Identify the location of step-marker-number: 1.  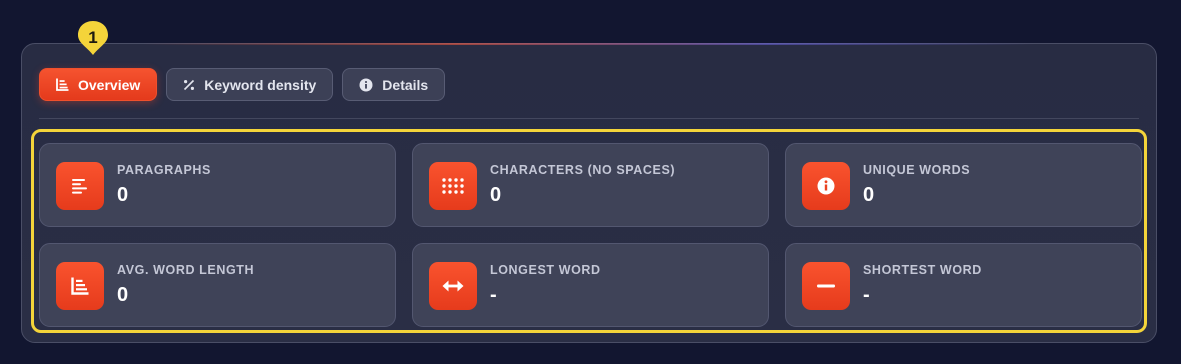
(93, 37).